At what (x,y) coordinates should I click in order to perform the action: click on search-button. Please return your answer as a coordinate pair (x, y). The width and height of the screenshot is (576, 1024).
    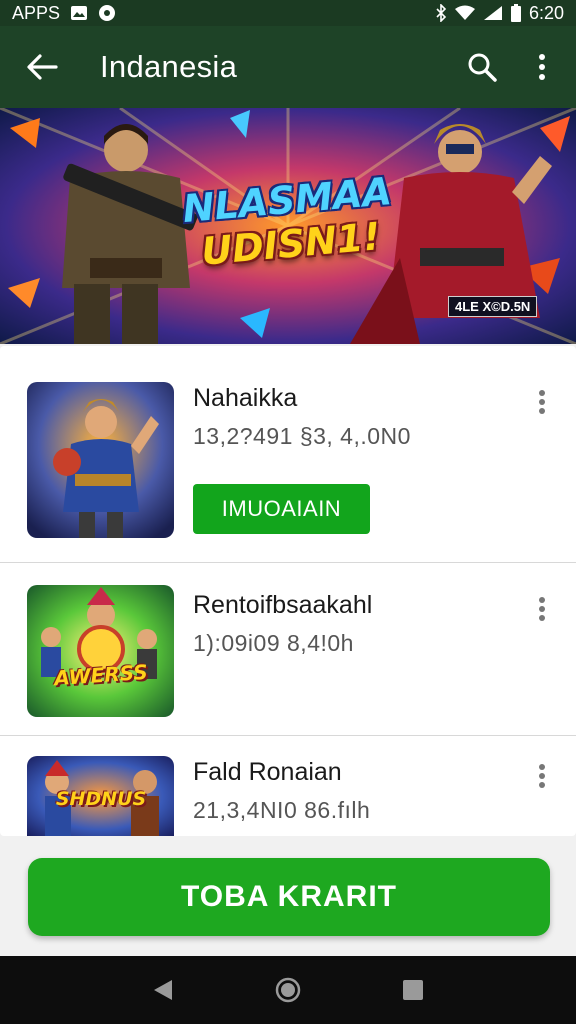
    Looking at the image, I should click on (482, 67).